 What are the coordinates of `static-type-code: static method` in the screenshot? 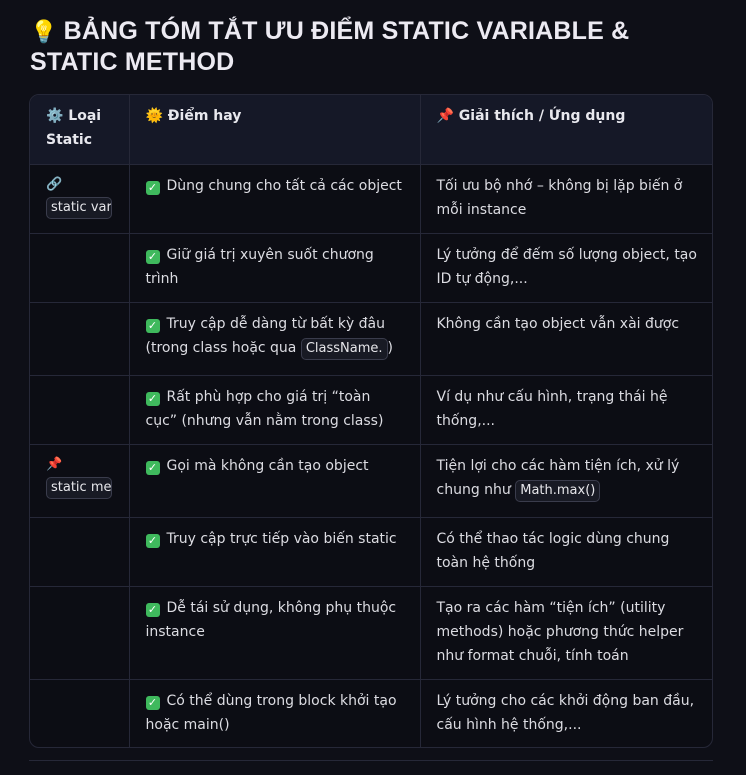 It's located at (79, 488).